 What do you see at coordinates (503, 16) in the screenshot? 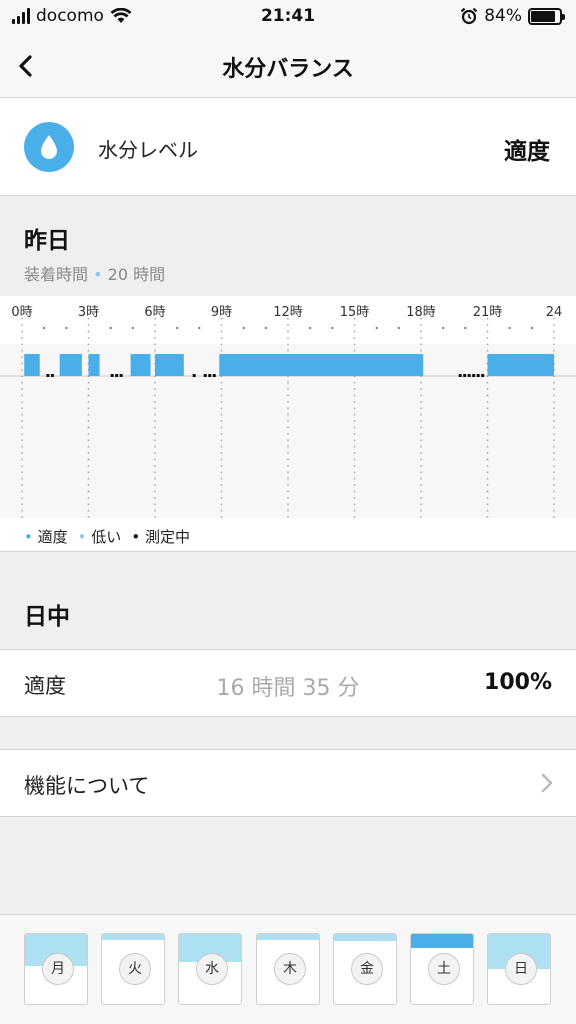
I see `battery-percent: 84%` at bounding box center [503, 16].